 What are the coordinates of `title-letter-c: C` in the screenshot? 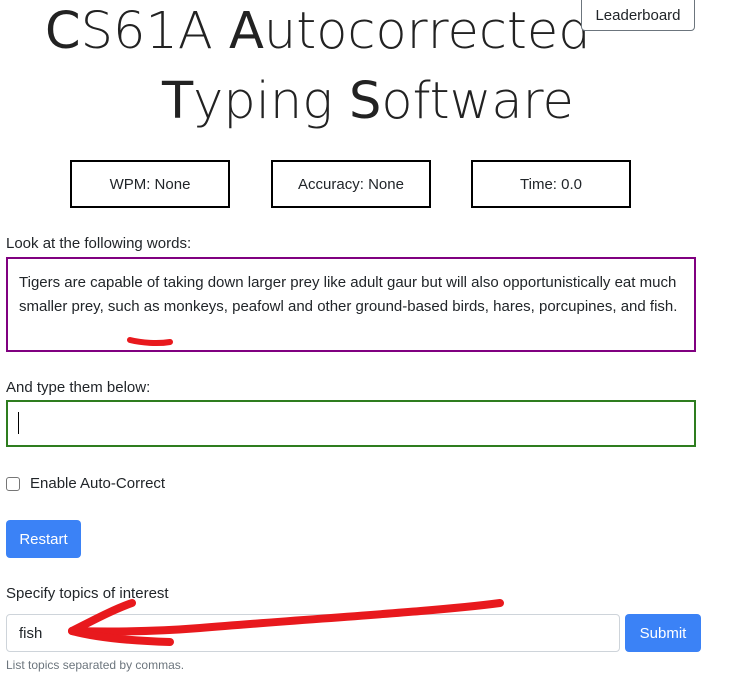 It's located at (63, 31).